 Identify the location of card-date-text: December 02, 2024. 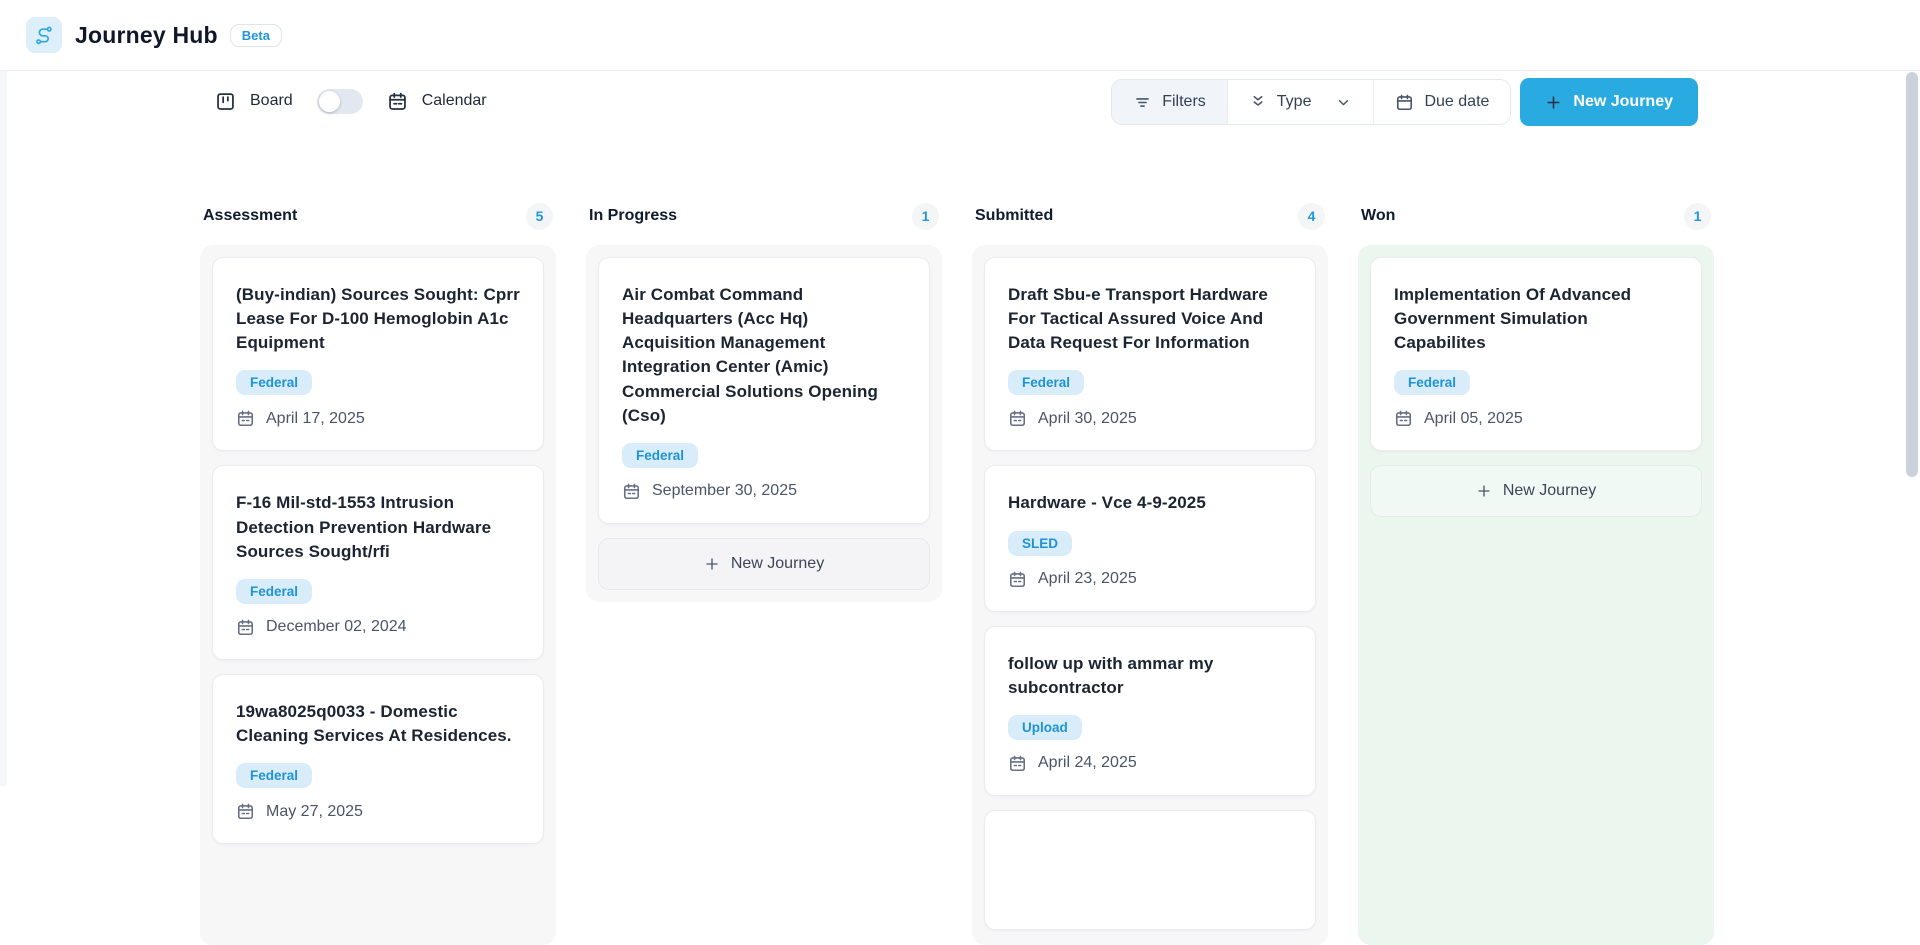
(336, 627).